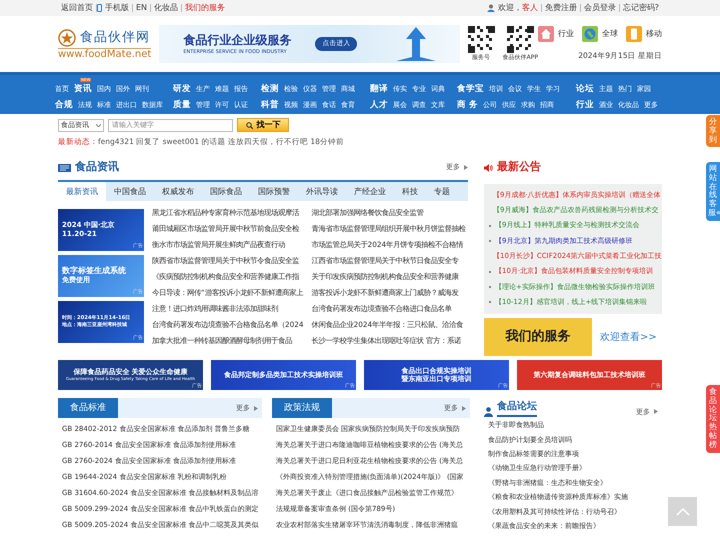  I want to click on search-icon, so click(249, 125).